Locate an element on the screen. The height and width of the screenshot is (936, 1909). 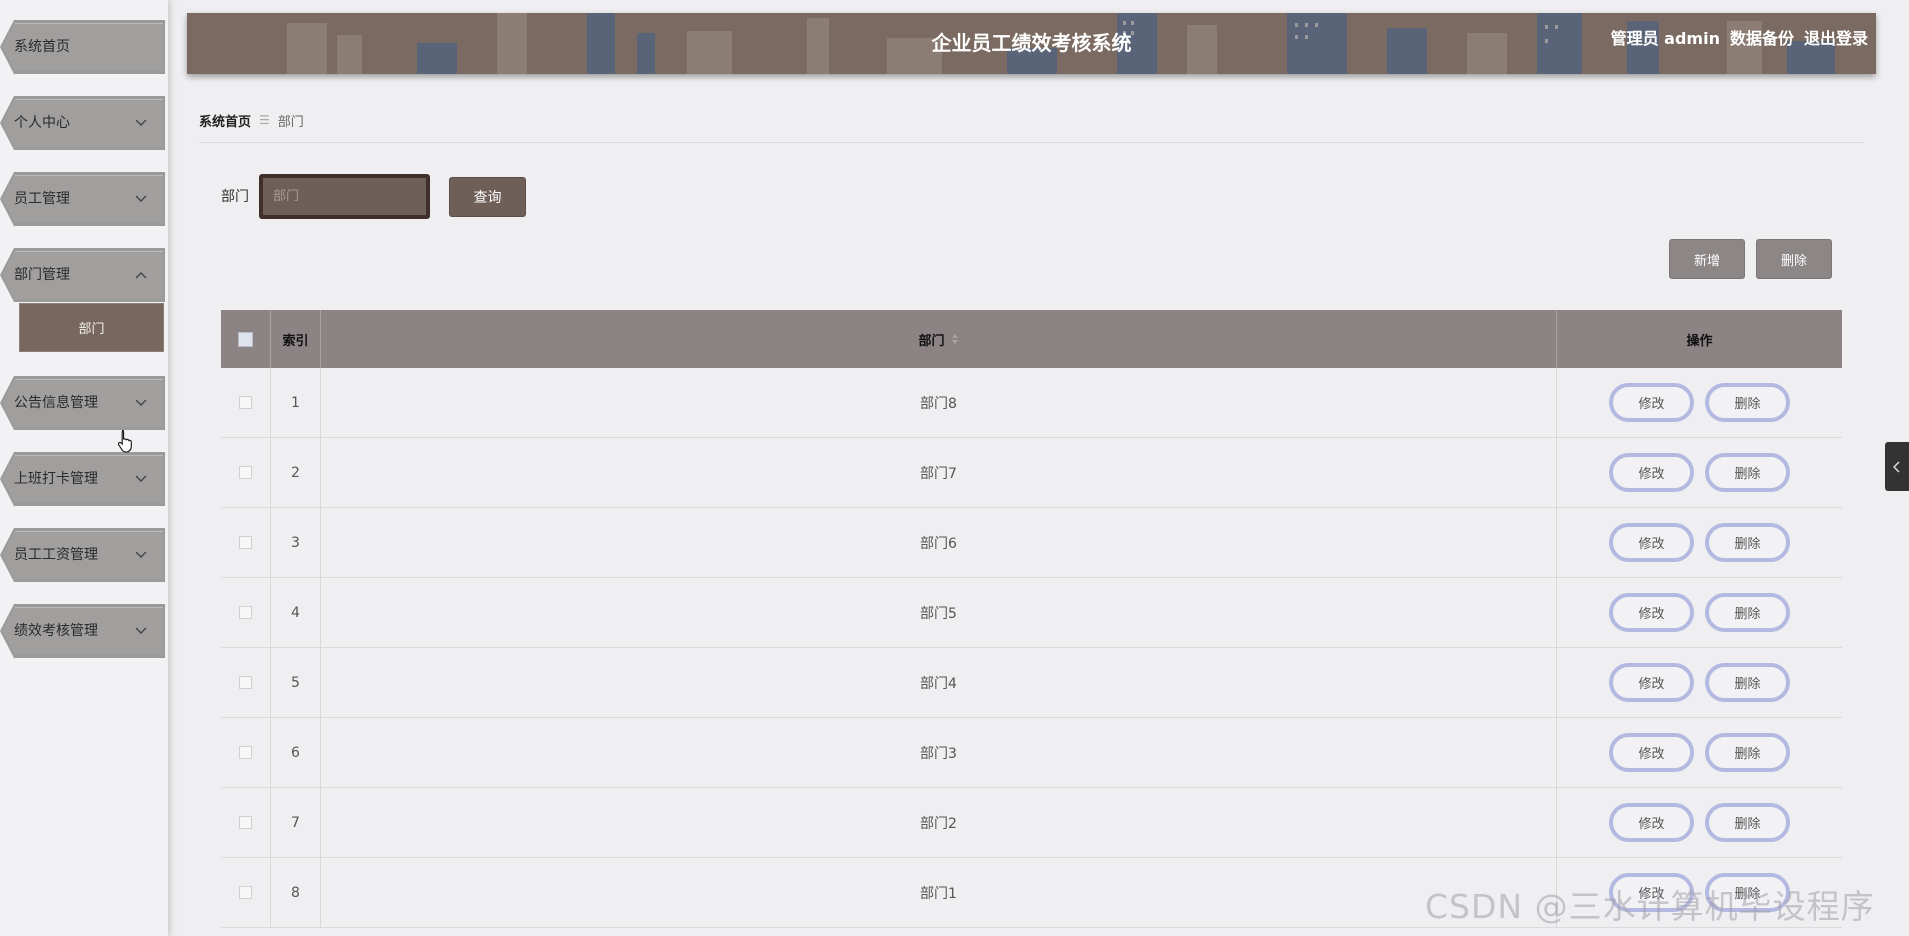
row-department: 部门7 is located at coordinates (939, 472).